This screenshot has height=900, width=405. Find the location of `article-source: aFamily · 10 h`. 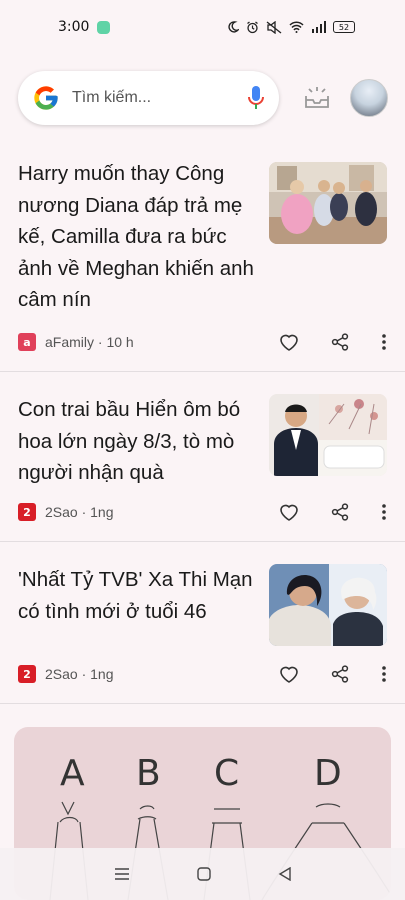

article-source: aFamily · 10 h is located at coordinates (89, 342).